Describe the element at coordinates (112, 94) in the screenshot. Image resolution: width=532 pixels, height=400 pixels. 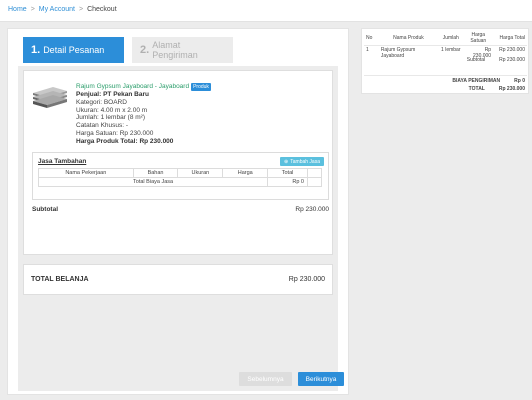
I see `product-seller: Penjual: PT Pekan Baru` at that location.